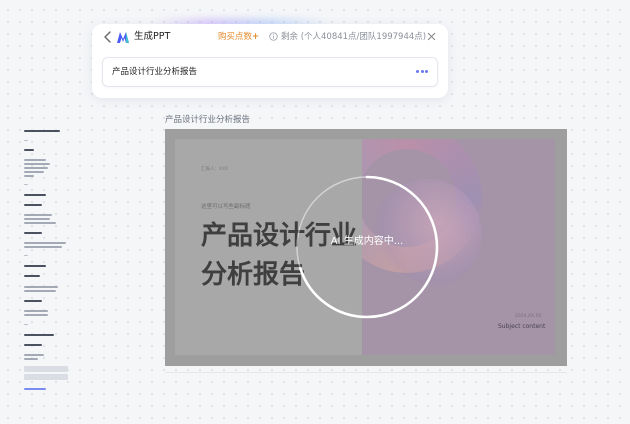 Image resolution: width=630 pixels, height=424 pixels. I want to click on slide-brand: 汇报人：XXX, so click(215, 169).